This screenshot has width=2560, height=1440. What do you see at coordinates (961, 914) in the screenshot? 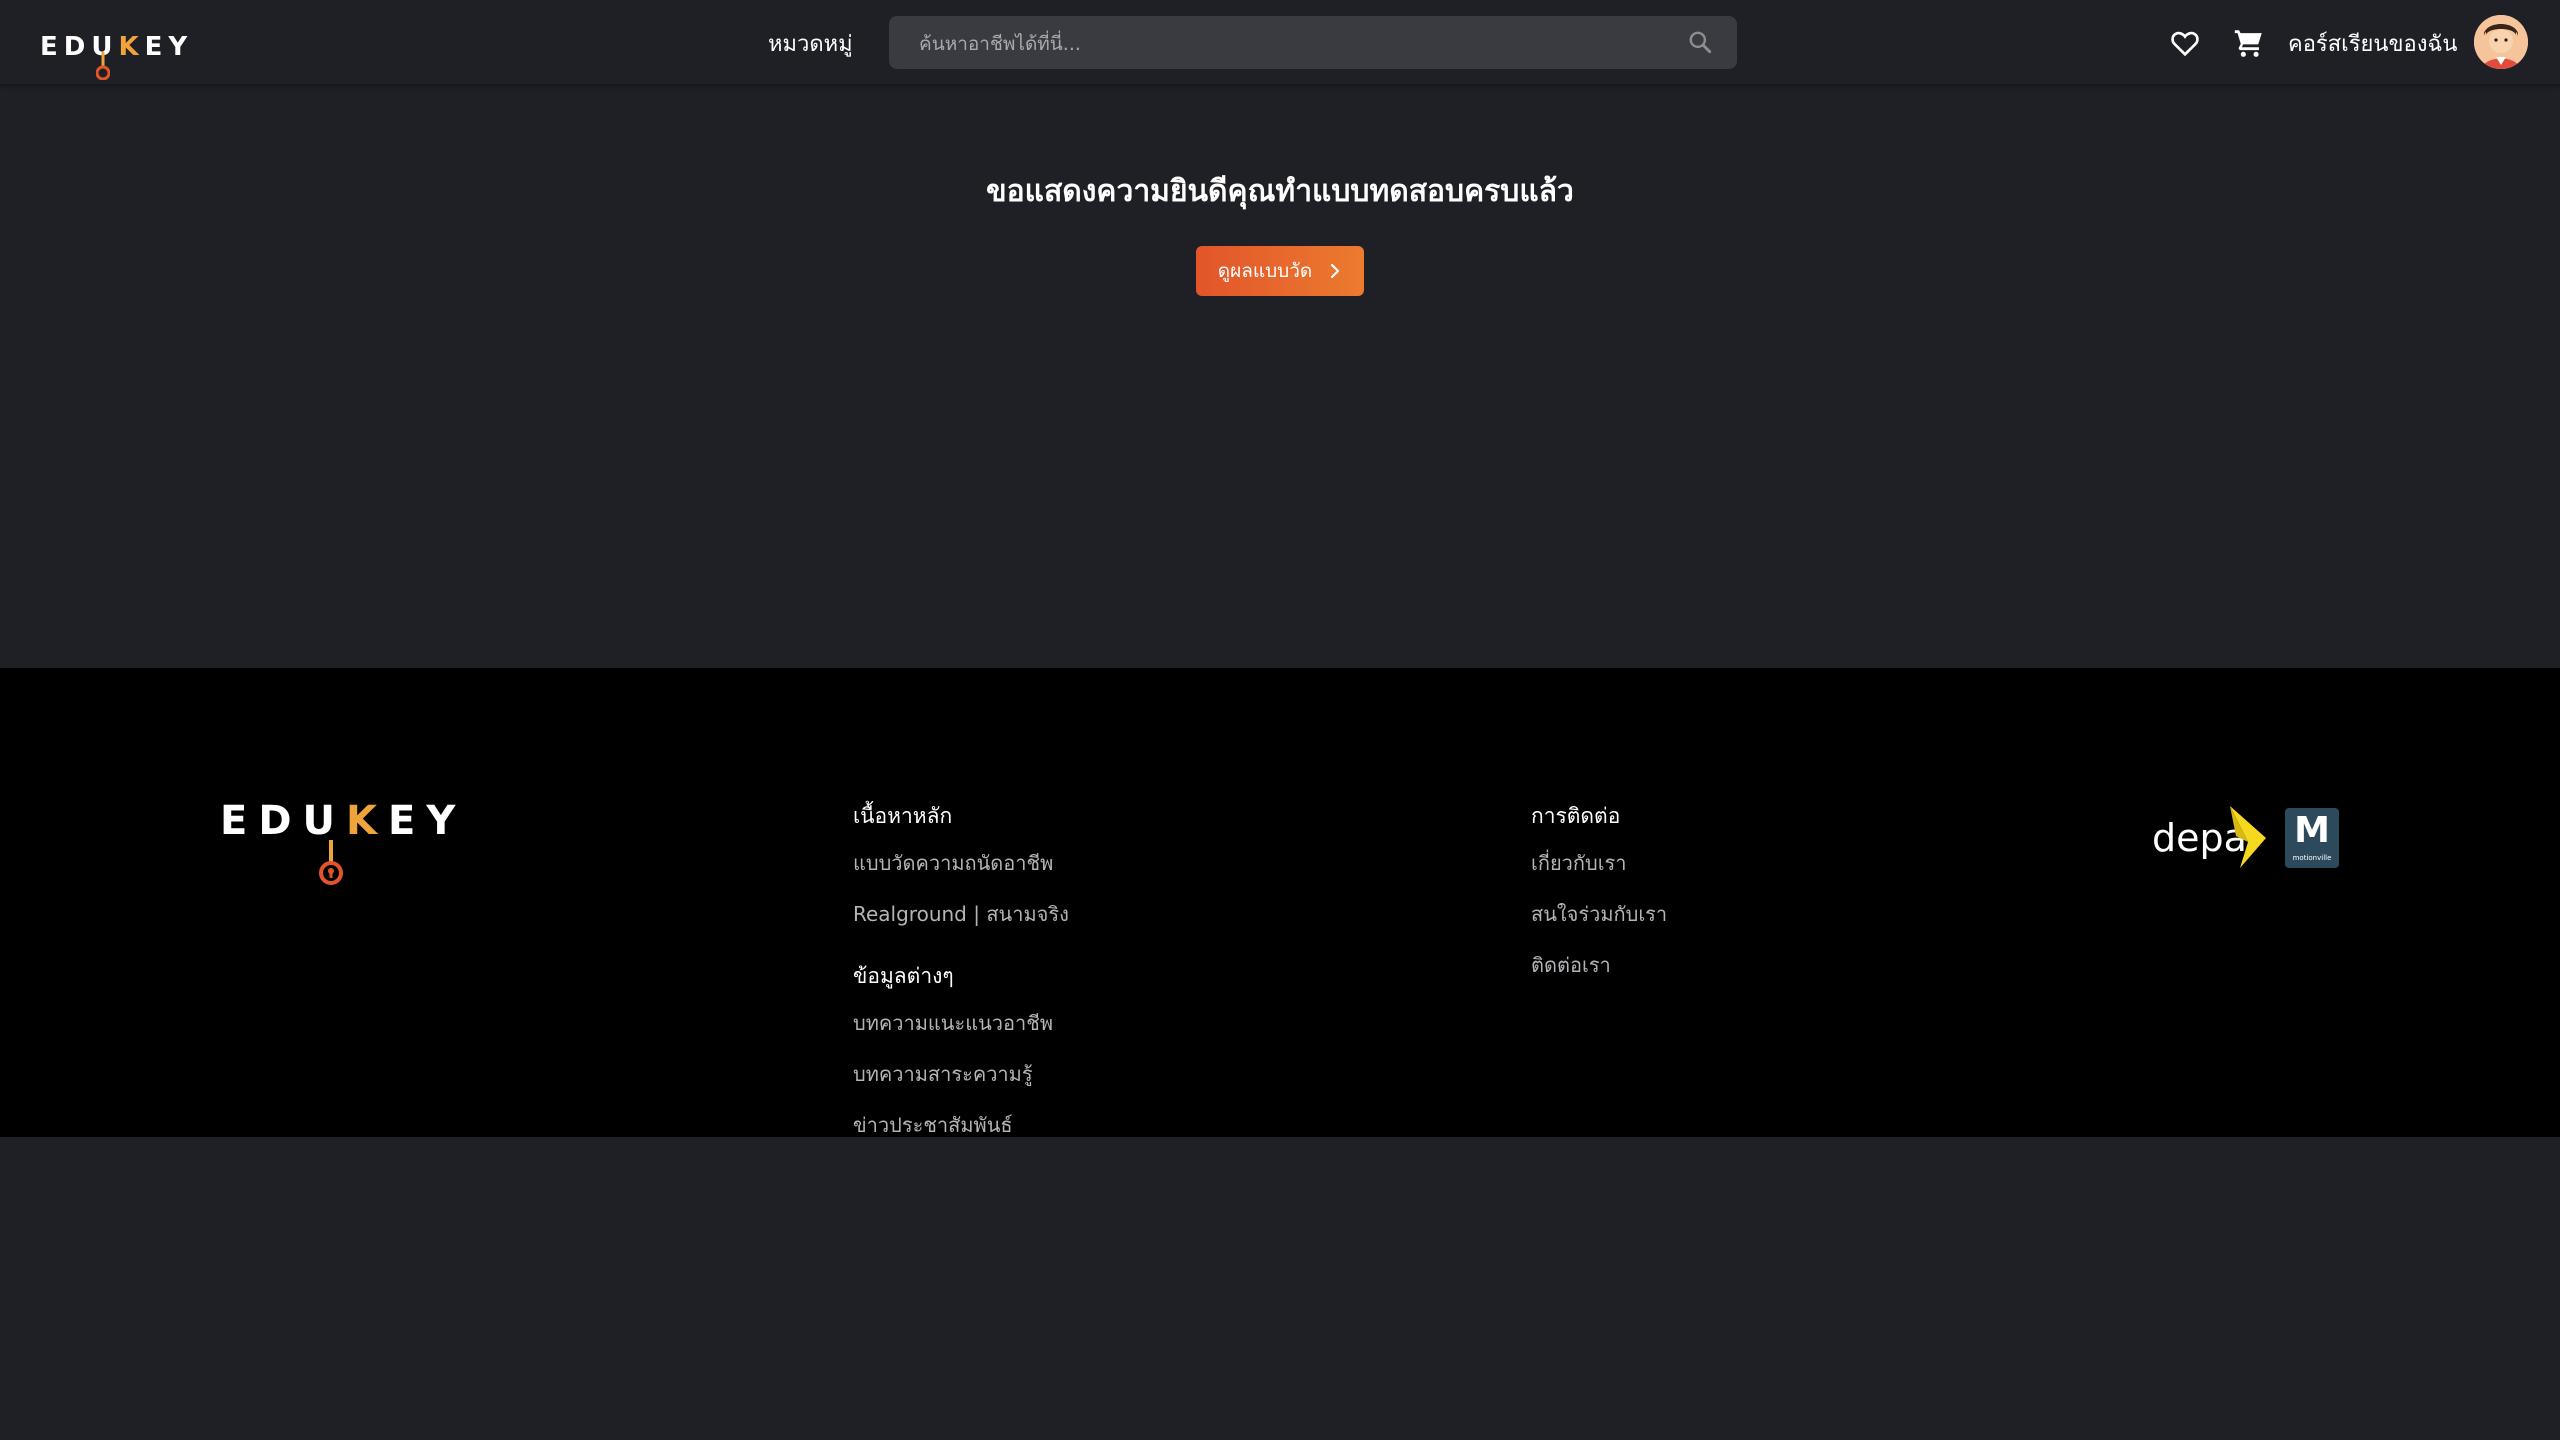
I see `footer-link-realground: Realground | สนามจริง` at bounding box center [961, 914].